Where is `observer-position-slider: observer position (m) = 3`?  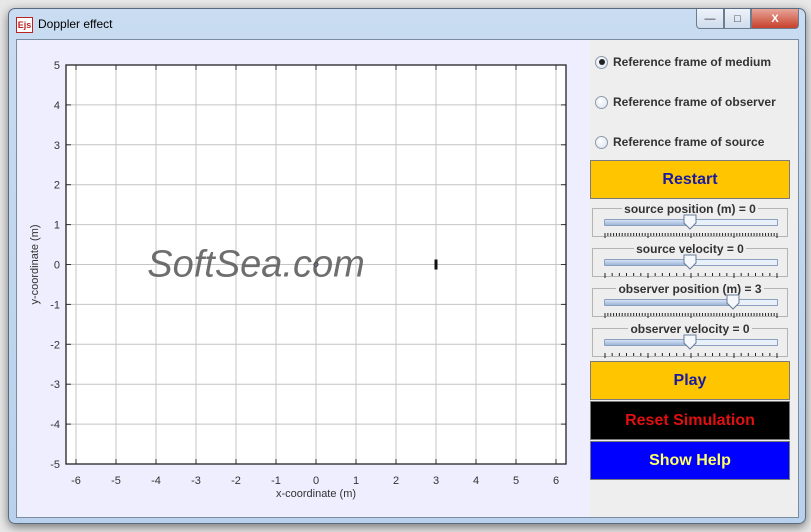 observer-position-slider: observer position (m) = 3 is located at coordinates (690, 300).